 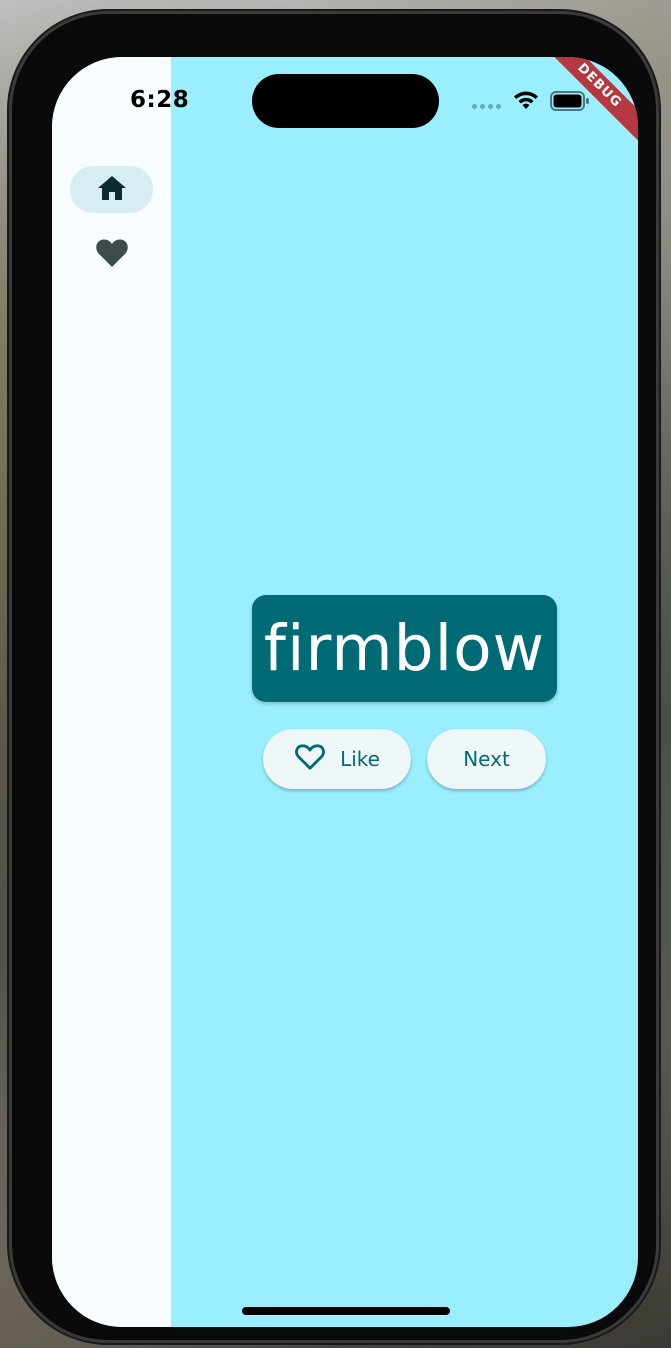 I want to click on word-pair-text: firmblow, so click(x=404, y=648).